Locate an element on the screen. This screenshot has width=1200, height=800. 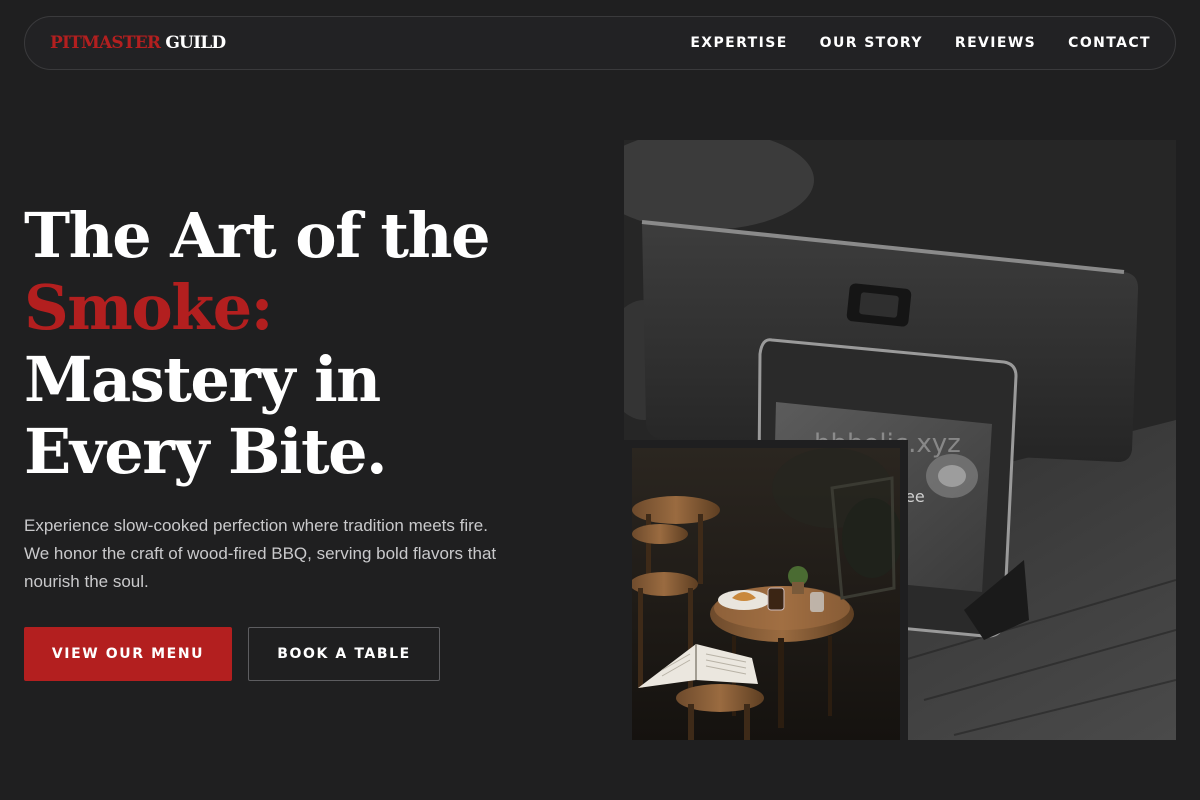
nav-link-expertise: EXPERTISE is located at coordinates (738, 43).